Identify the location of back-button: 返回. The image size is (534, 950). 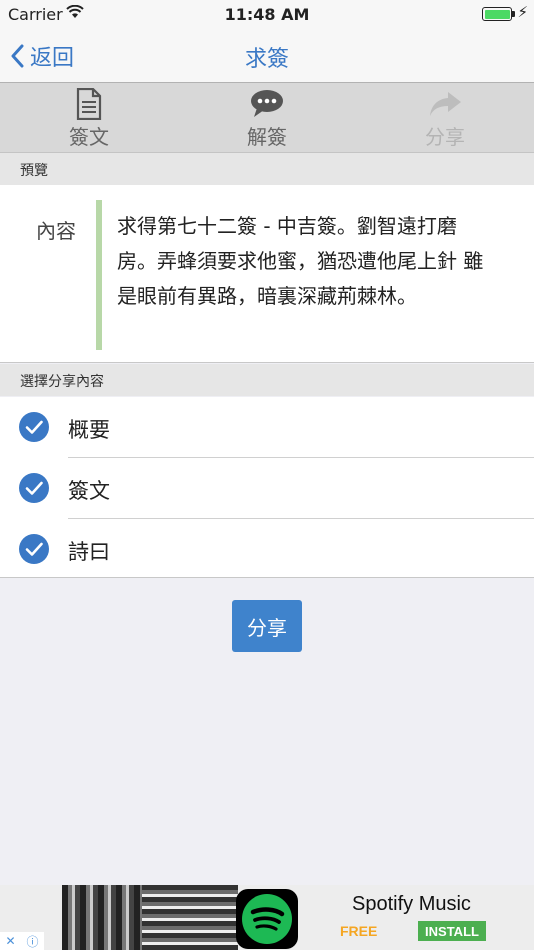
(42, 56).